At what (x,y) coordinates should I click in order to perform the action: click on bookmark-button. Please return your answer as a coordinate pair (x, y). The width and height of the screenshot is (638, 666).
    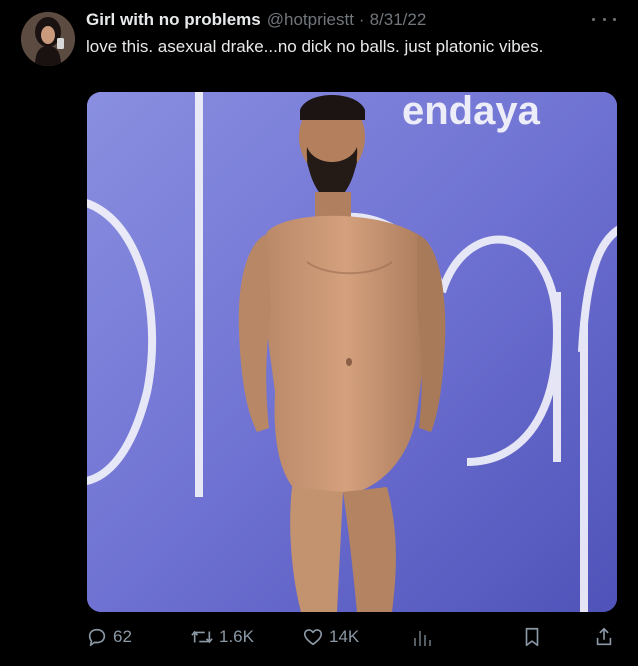
    Looking at the image, I should click on (532, 637).